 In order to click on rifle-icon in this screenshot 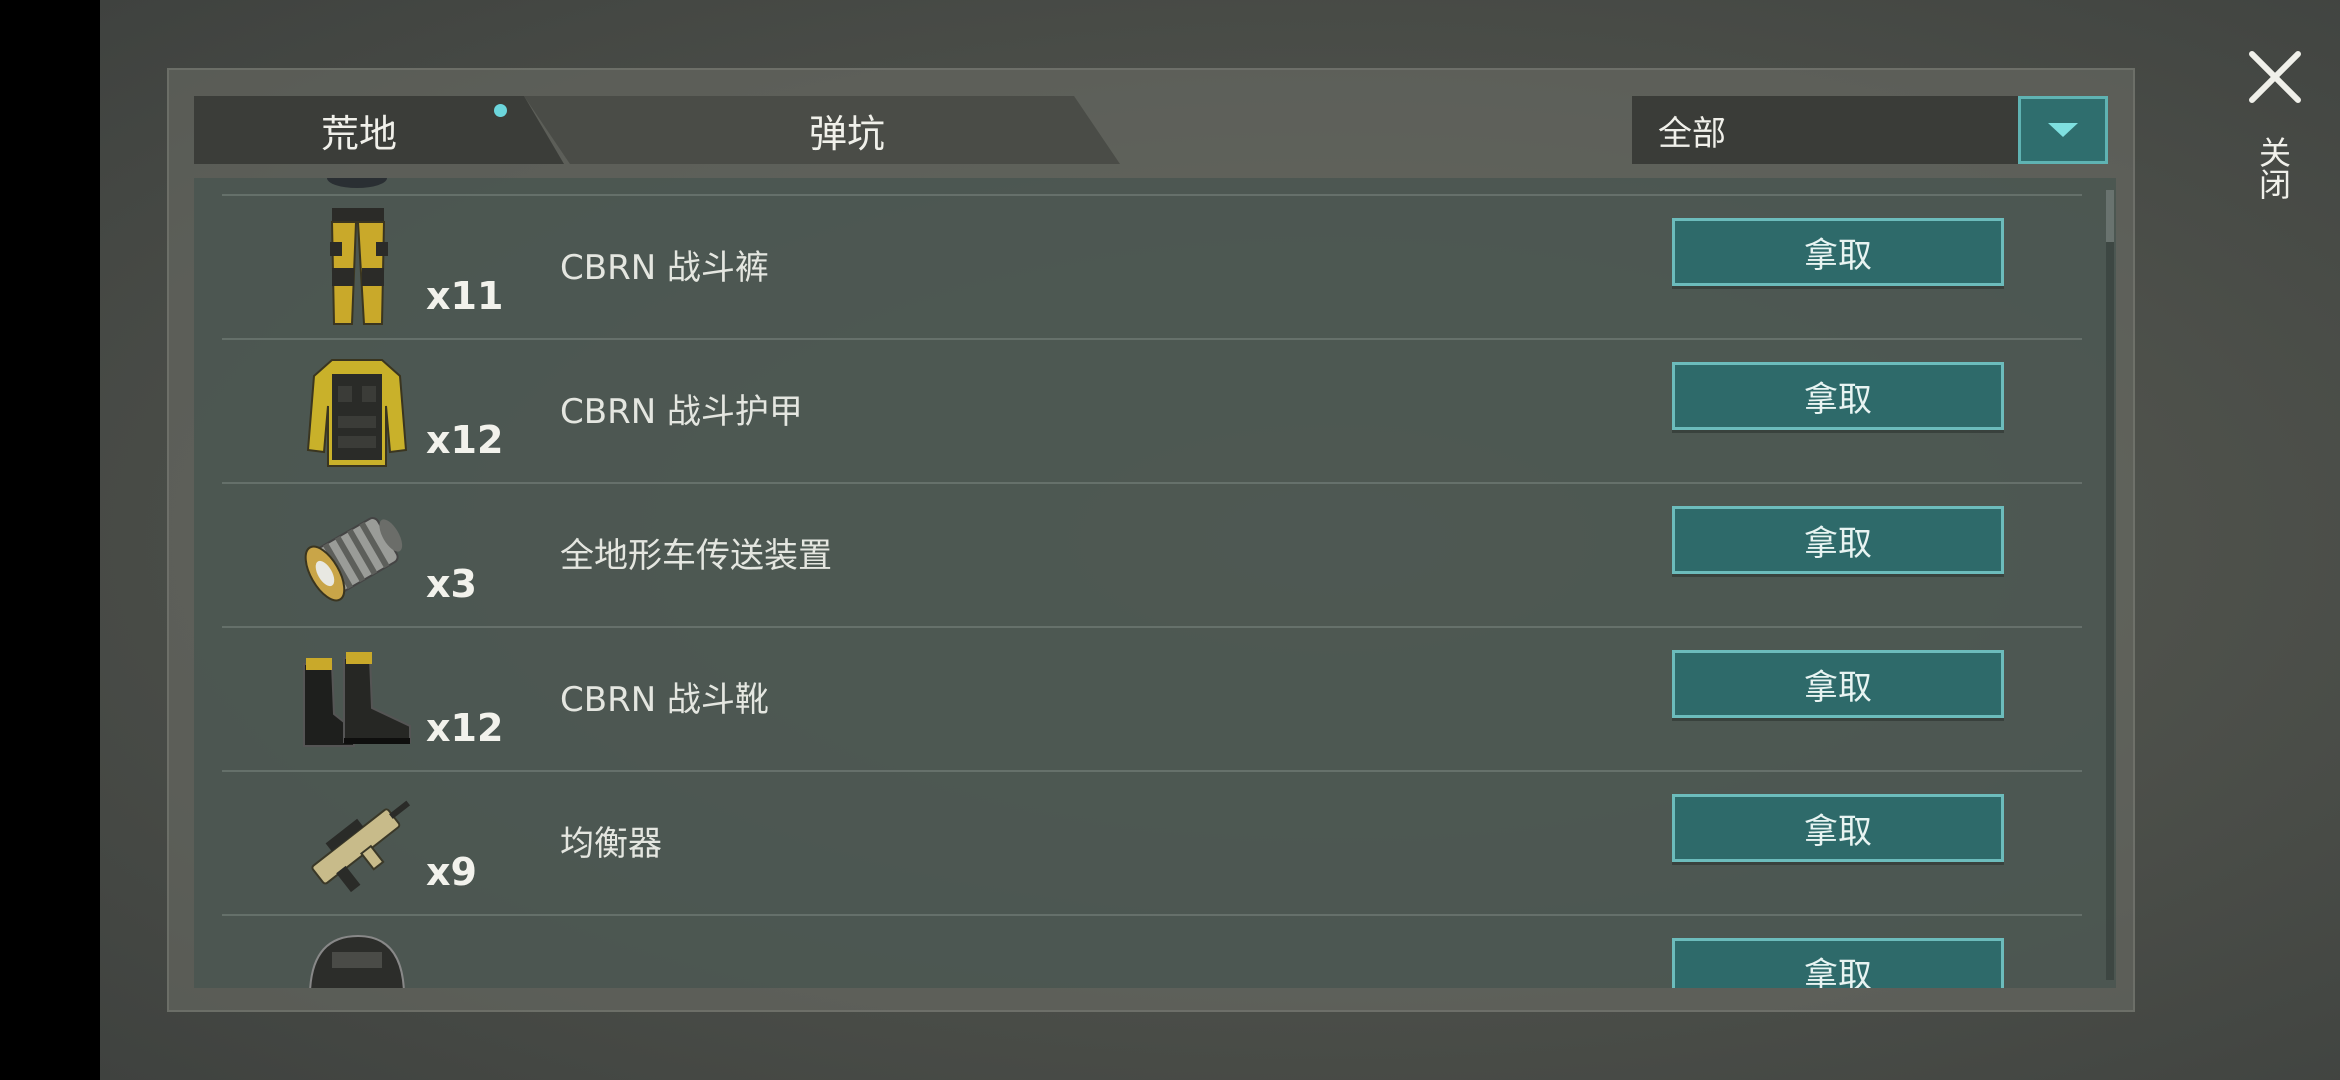, I will do `click(357, 843)`.